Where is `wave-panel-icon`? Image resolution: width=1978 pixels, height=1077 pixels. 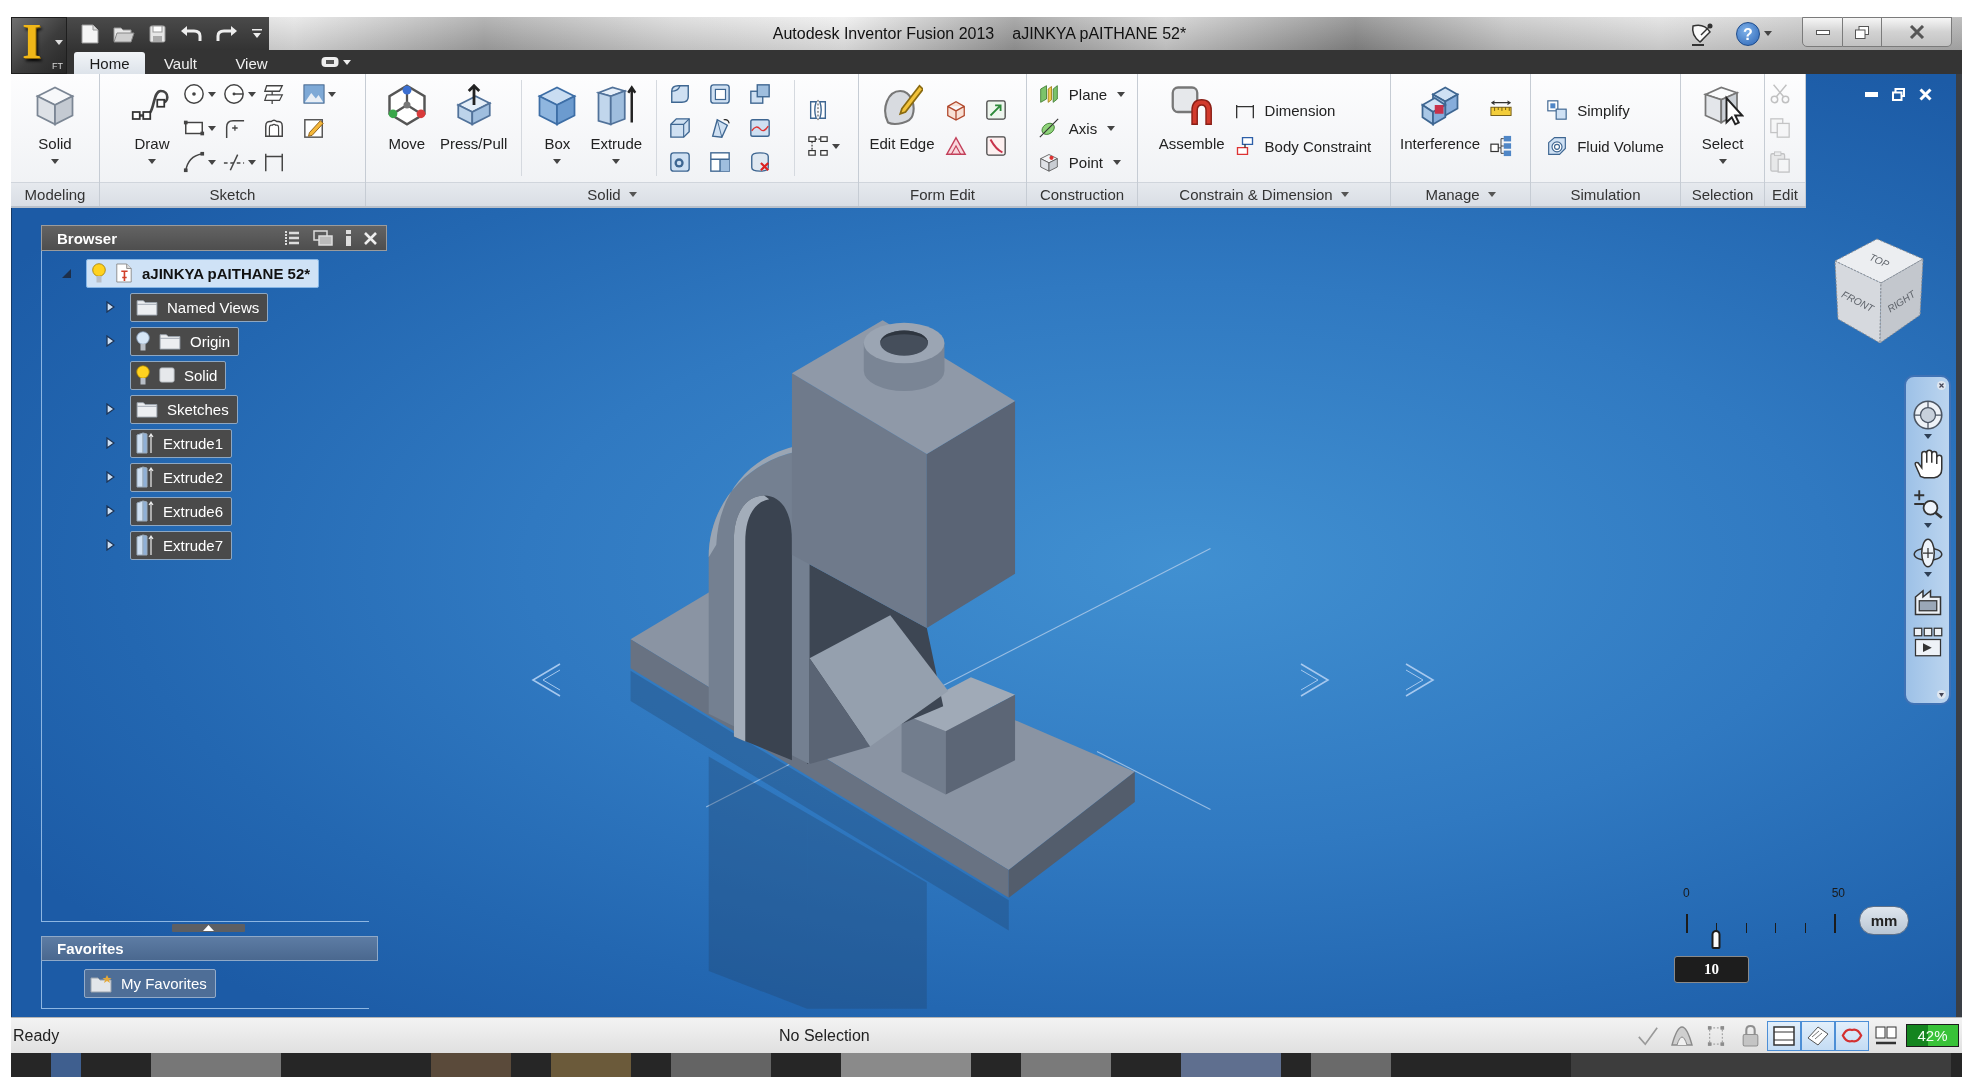 wave-panel-icon is located at coordinates (760, 128).